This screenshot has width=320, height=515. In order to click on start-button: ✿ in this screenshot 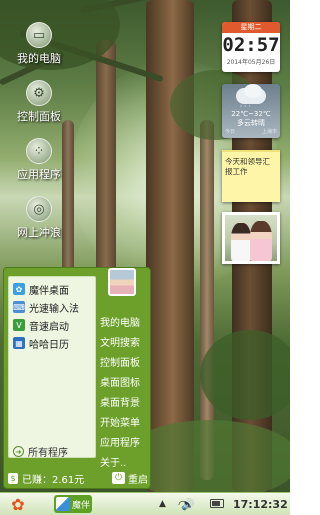, I will do `click(18, 504)`.